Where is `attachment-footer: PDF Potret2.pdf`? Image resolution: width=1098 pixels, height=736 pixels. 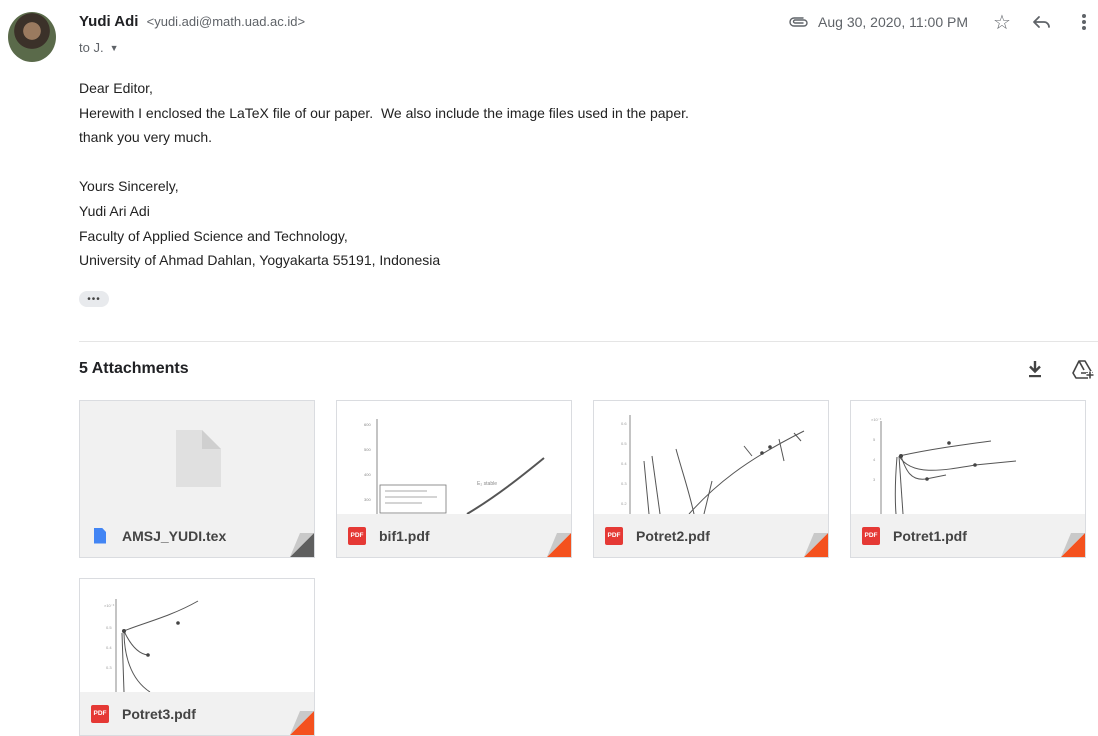 attachment-footer: PDF Potret2.pdf is located at coordinates (711, 535).